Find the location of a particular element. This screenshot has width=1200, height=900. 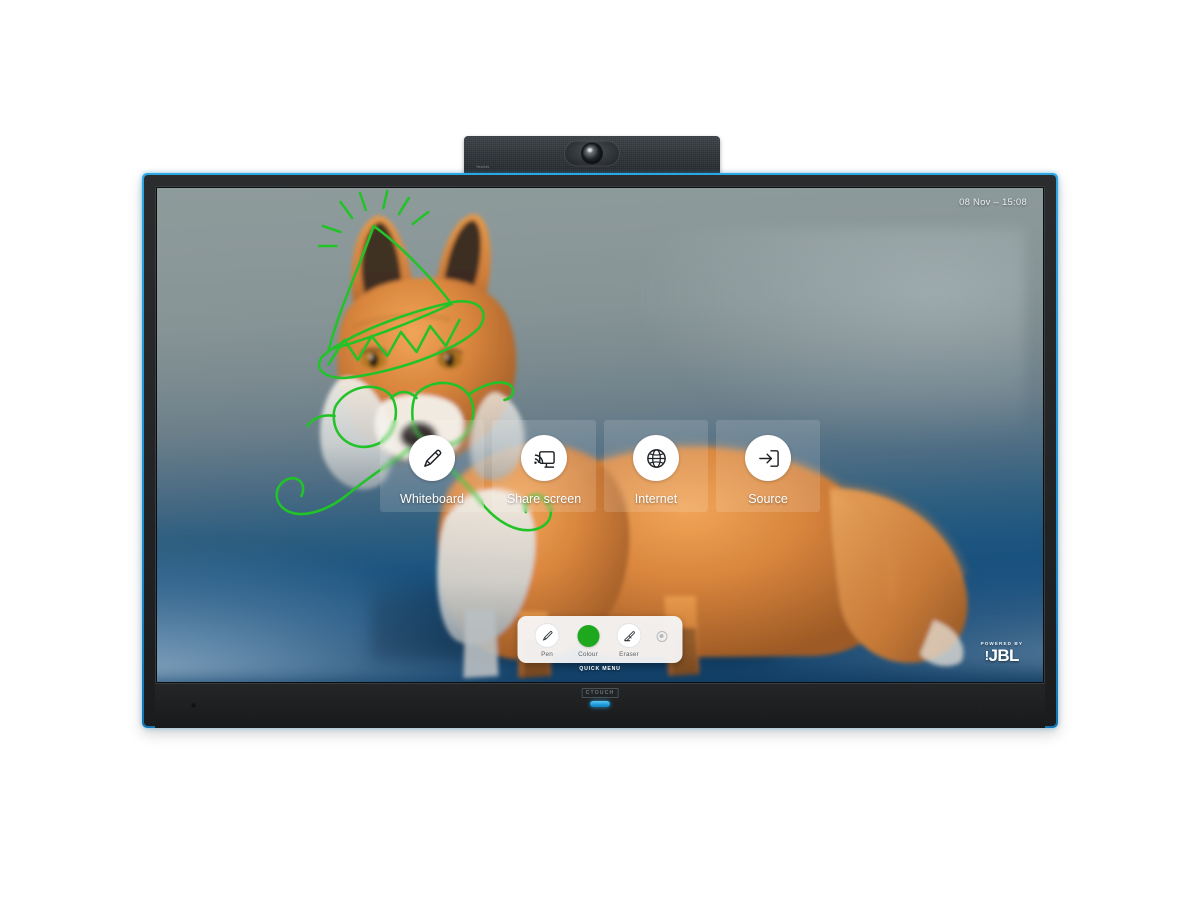

quick-menu-eraser: Eraser is located at coordinates (629, 640).